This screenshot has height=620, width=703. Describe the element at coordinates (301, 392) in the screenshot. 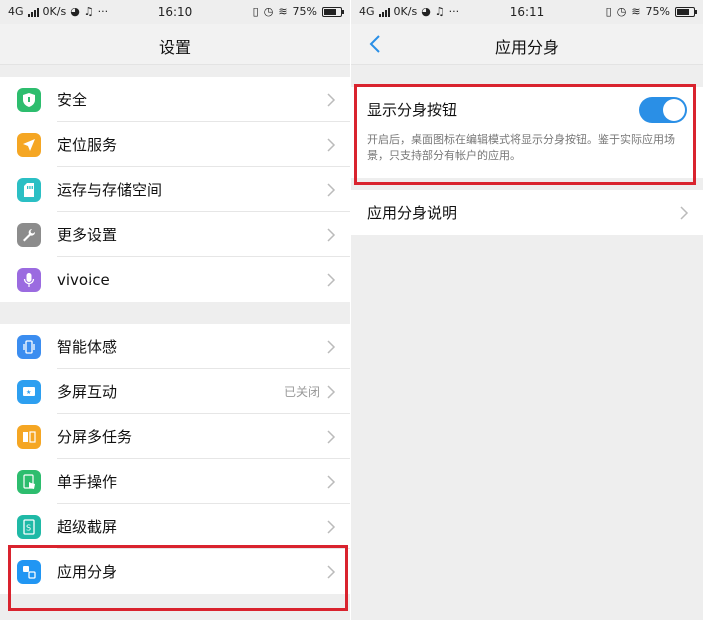

I see `status-value: 已关闭` at that location.